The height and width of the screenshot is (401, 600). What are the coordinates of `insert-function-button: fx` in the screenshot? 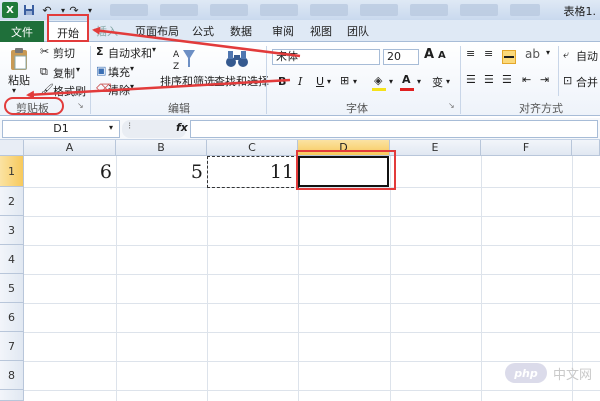 It's located at (182, 127).